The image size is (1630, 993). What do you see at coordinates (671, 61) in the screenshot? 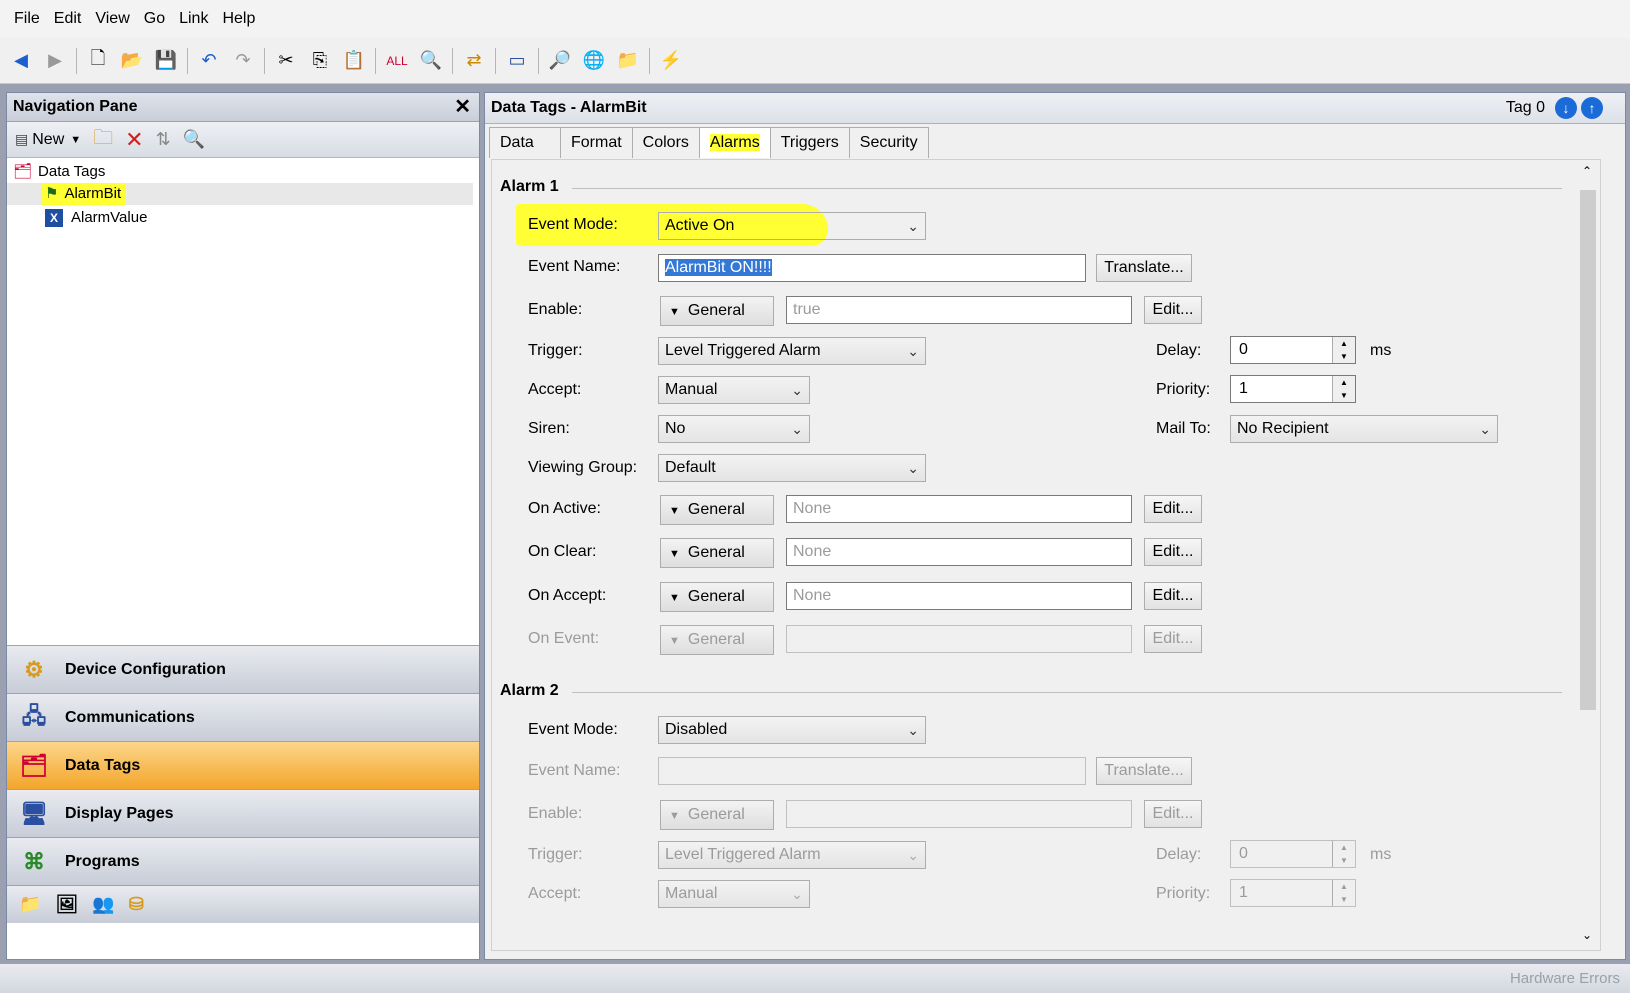
I see `link-icon: ⚡` at bounding box center [671, 61].